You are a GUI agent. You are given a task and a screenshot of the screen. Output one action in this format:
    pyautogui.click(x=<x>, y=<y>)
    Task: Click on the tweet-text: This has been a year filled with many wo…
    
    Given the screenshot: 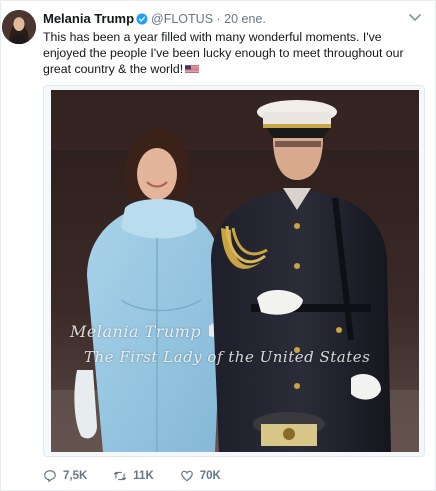 What is the action you would take?
    pyautogui.click(x=233, y=53)
    